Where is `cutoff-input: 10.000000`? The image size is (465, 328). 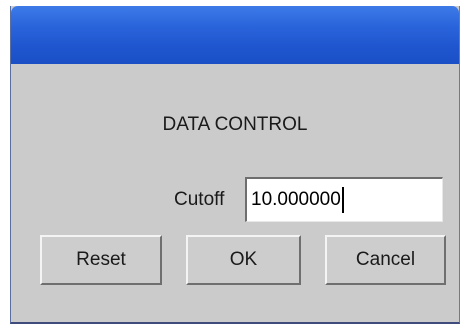 cutoff-input: 10.000000 is located at coordinates (344, 199).